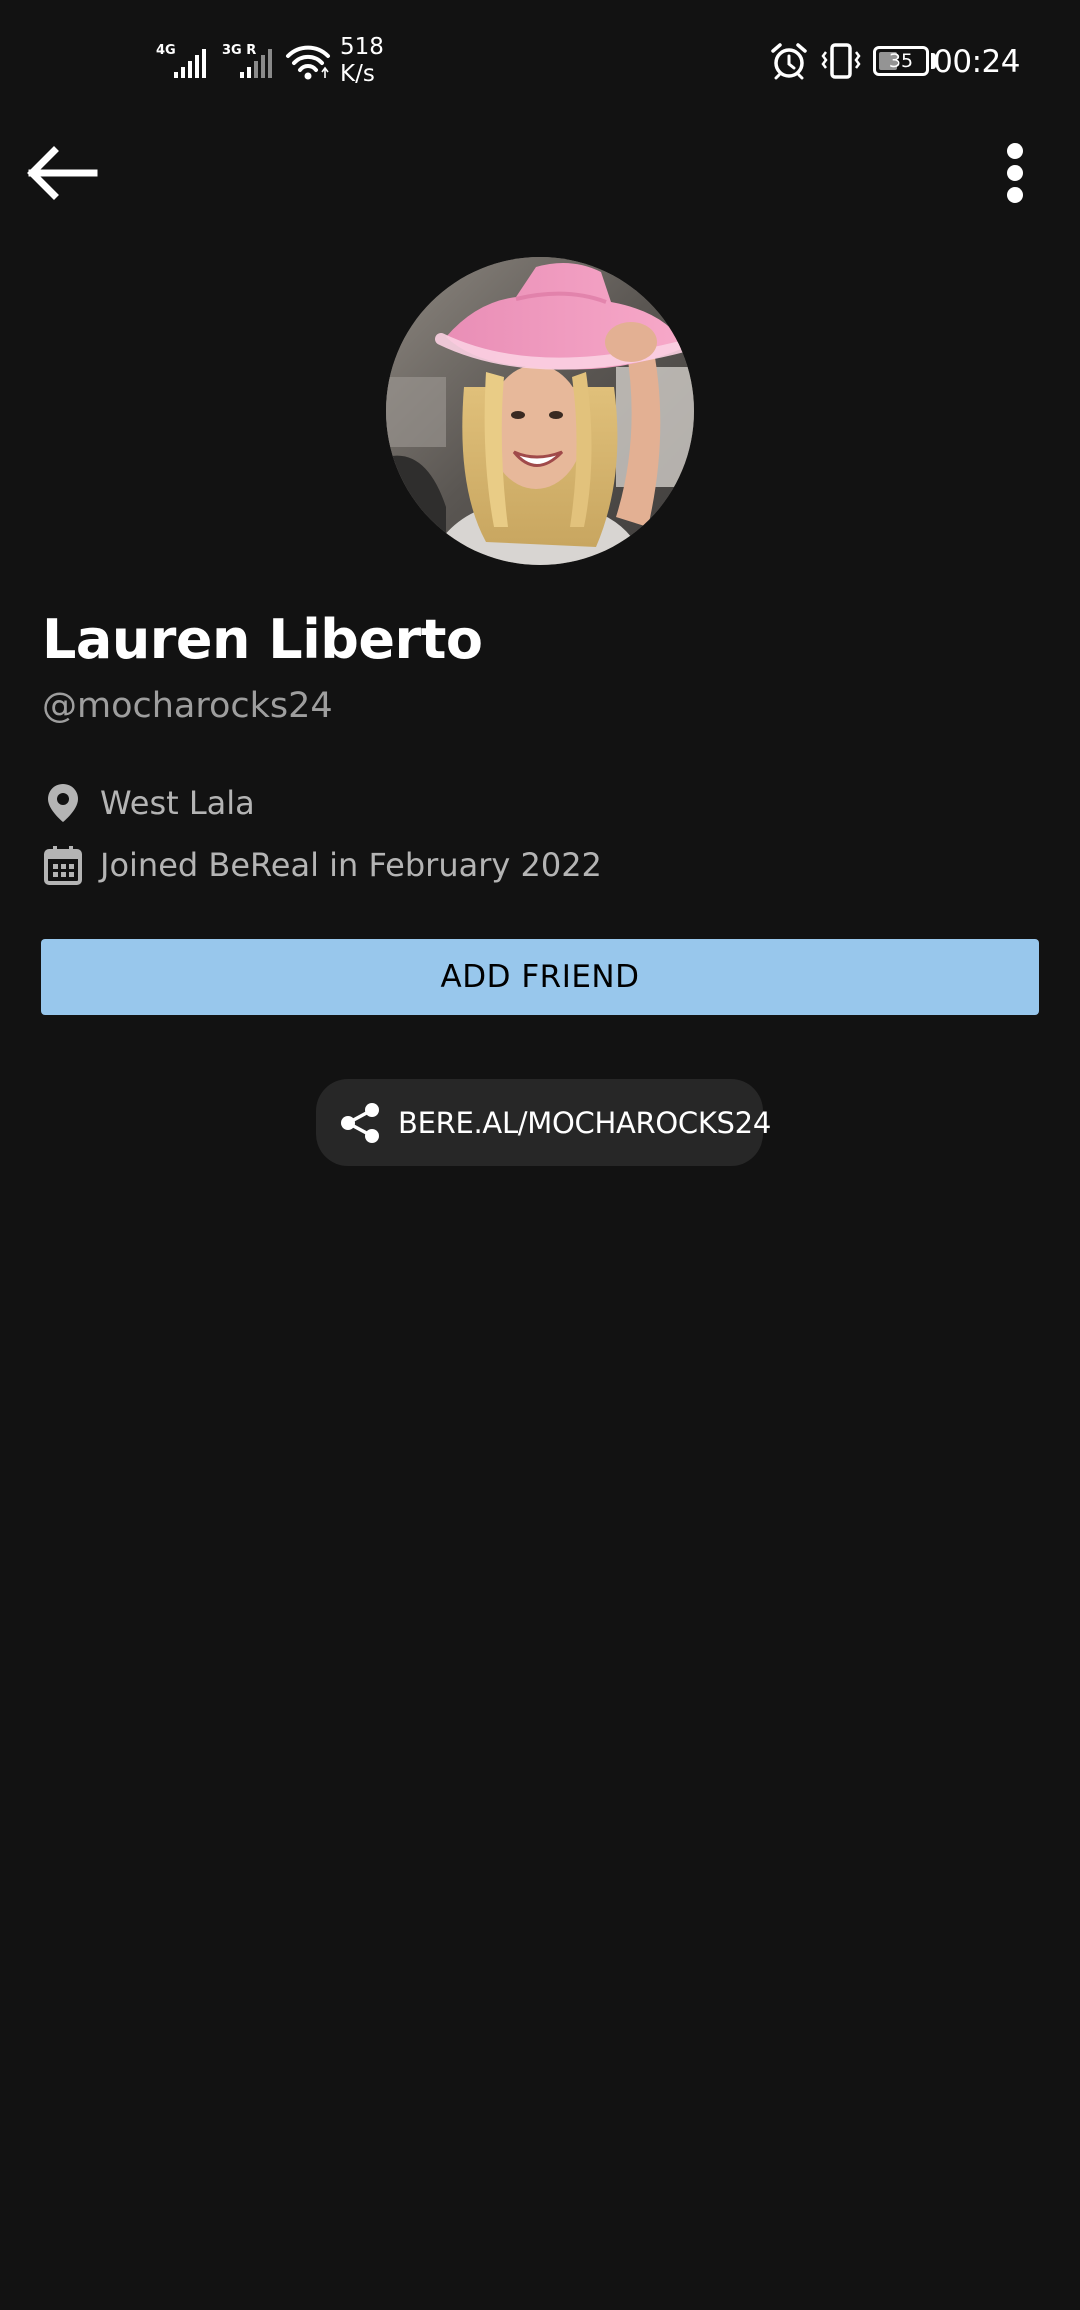  I want to click on share-icon, so click(360, 1123).